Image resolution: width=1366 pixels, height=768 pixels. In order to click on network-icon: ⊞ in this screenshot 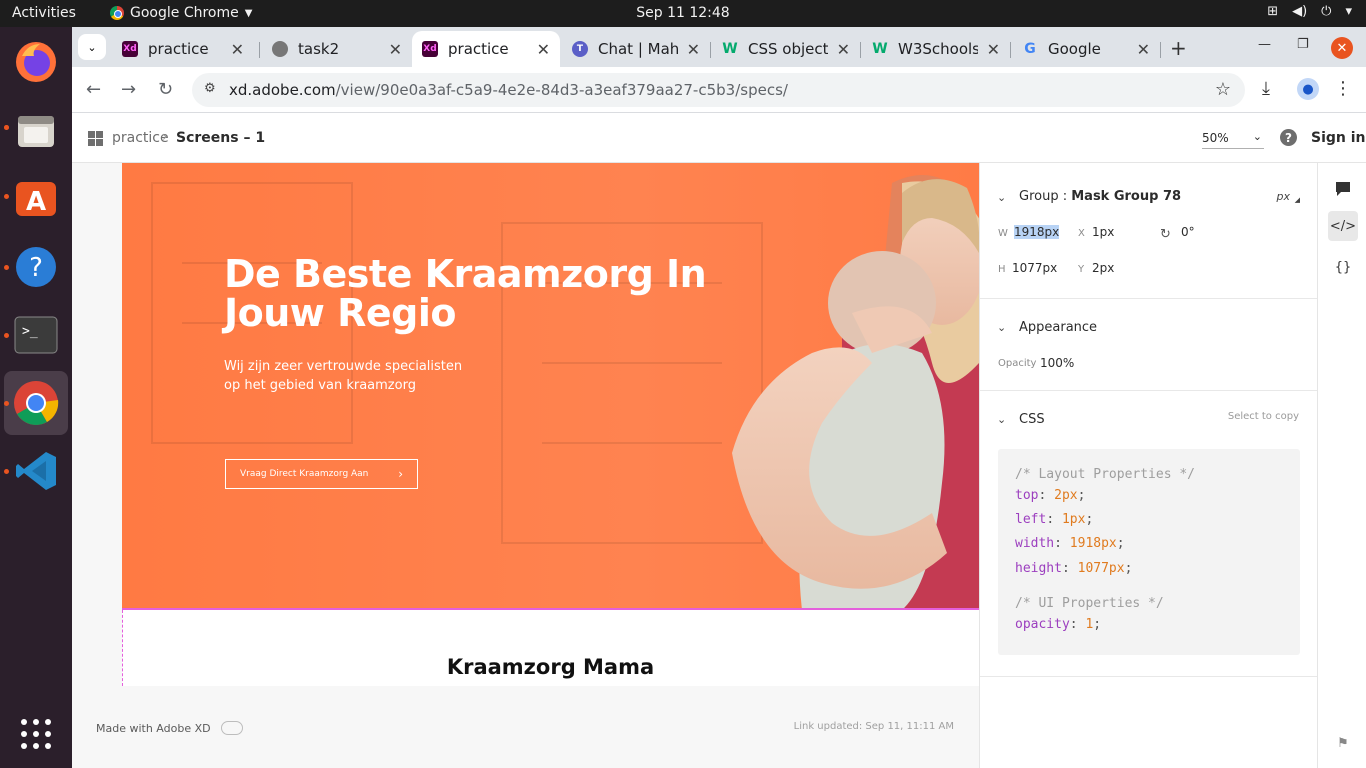, I will do `click(1273, 11)`.